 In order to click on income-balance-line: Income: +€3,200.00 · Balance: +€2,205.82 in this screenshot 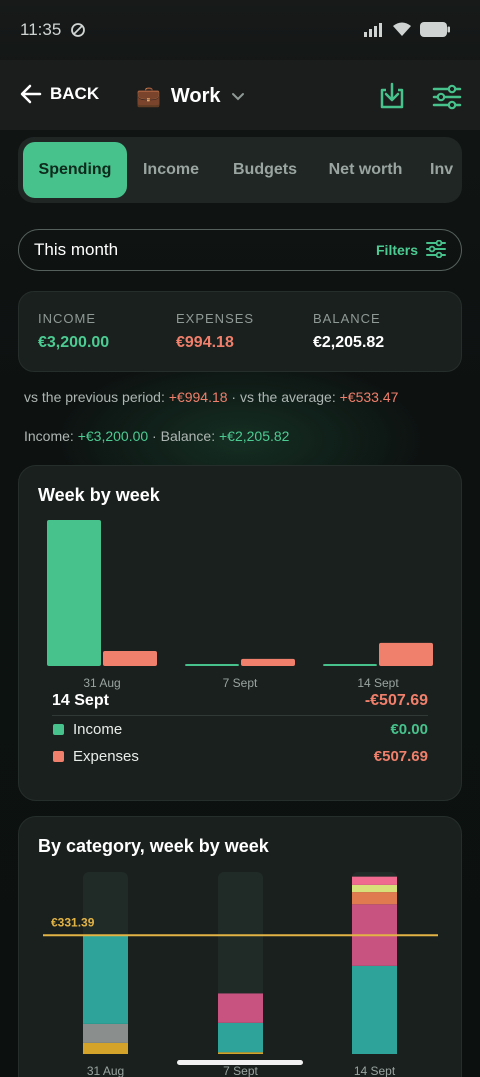, I will do `click(156, 436)`.